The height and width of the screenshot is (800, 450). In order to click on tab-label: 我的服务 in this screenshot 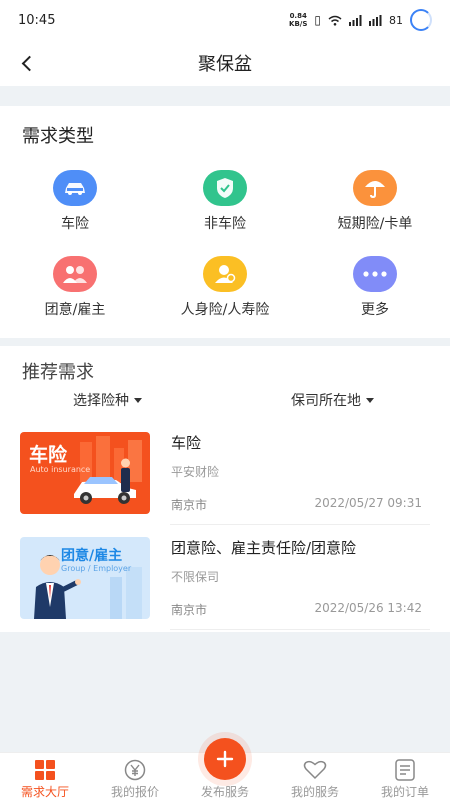, I will do `click(314, 792)`.